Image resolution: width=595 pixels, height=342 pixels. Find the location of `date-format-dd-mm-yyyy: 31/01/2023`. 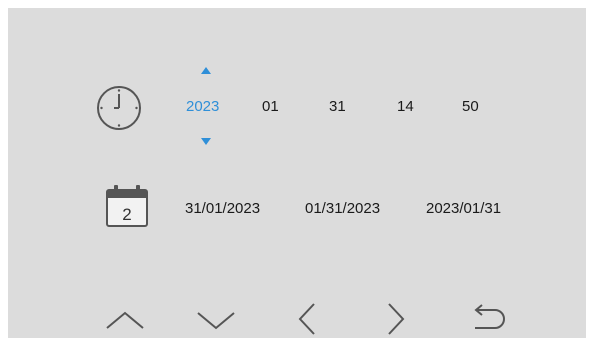

date-format-dd-mm-yyyy: 31/01/2023 is located at coordinates (222, 208).